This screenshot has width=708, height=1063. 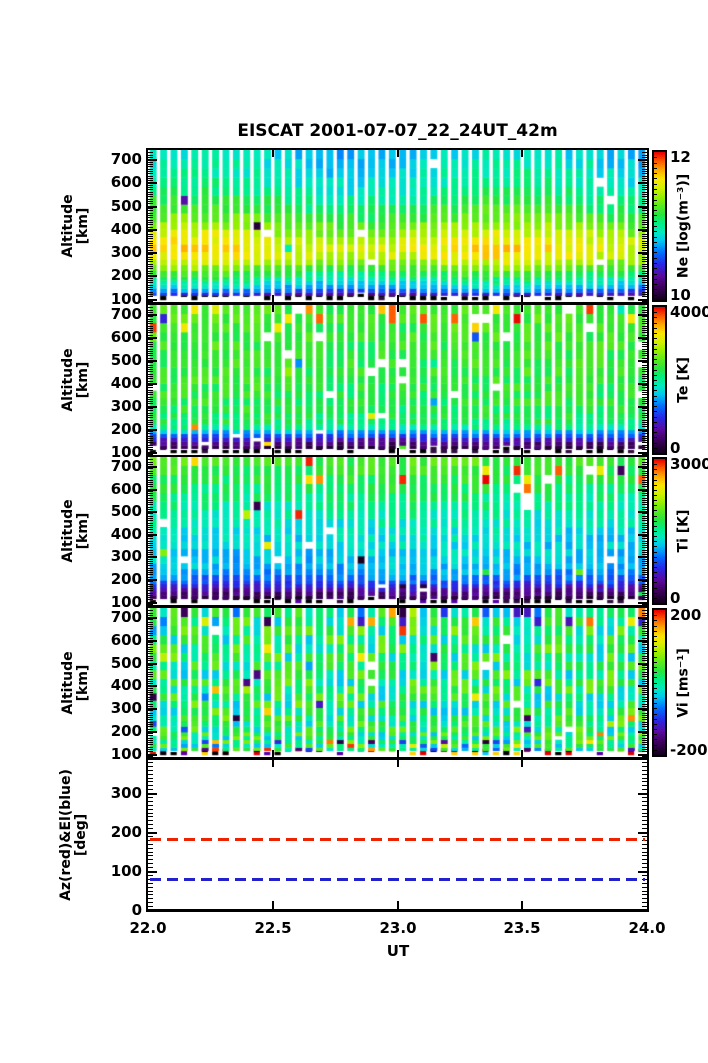 What do you see at coordinates (397, 880) in the screenshot?
I see `elevation-line` at bounding box center [397, 880].